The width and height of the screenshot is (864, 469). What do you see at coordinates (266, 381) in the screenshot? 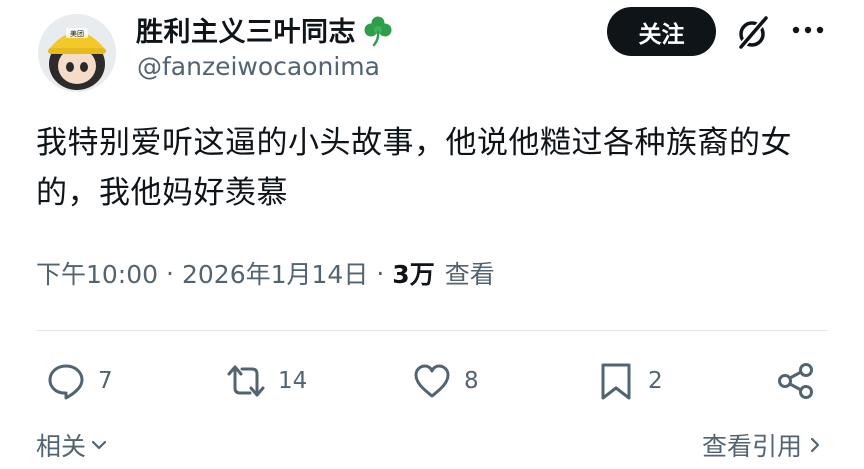
I see `repost-button: 14` at bounding box center [266, 381].